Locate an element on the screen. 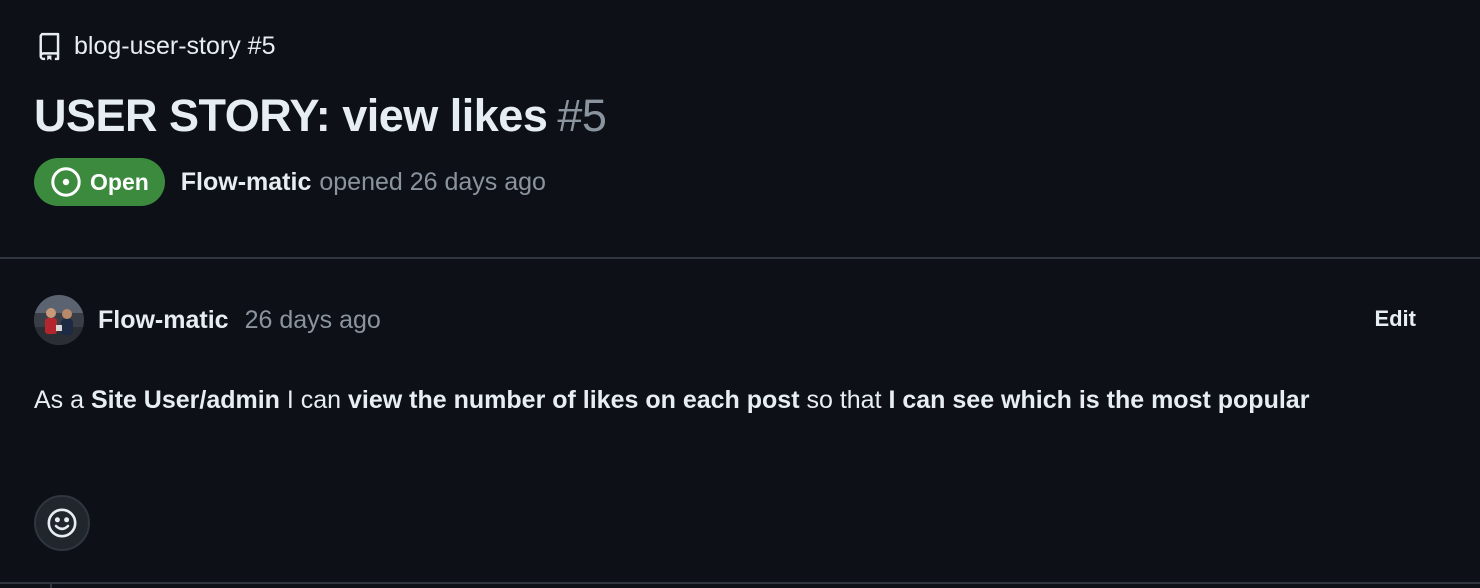 The width and height of the screenshot is (1480, 588). comment-timestamp: 26 days ago is located at coordinates (313, 320).